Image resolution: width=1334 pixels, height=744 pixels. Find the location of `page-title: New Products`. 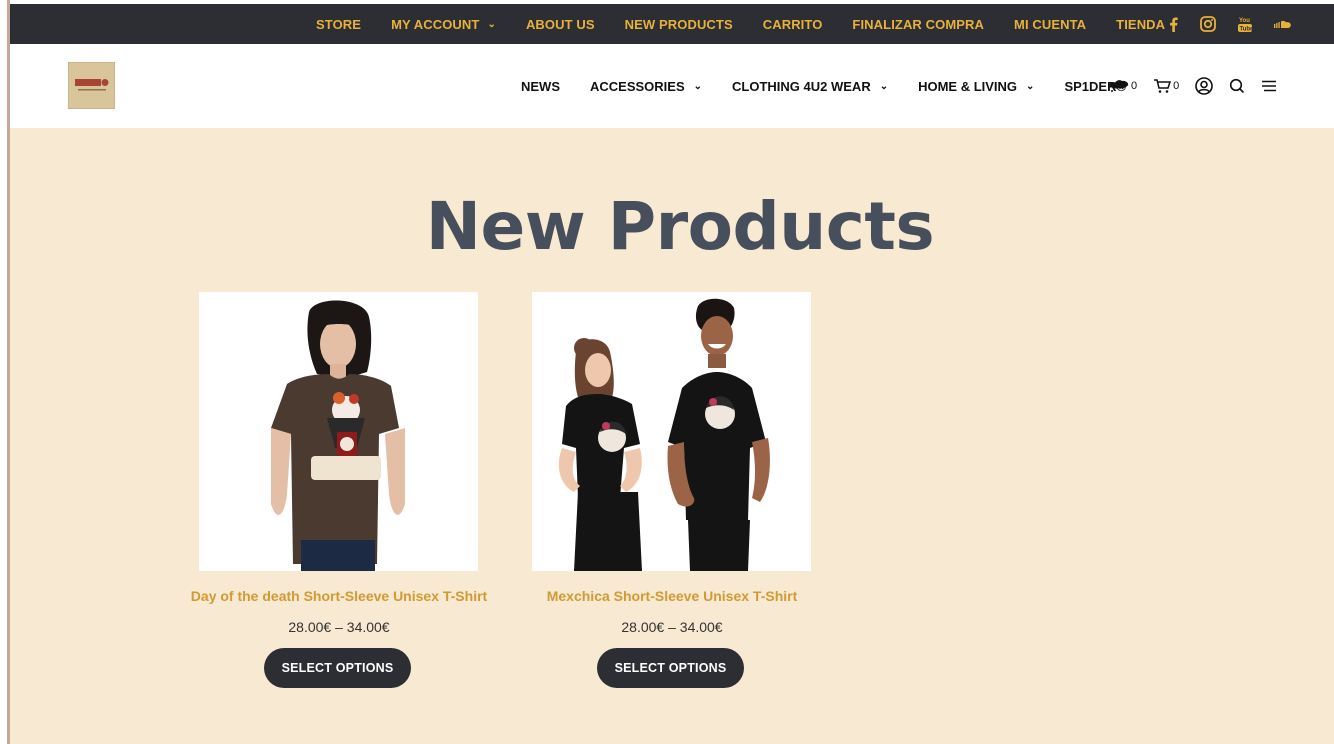

page-title: New Products is located at coordinates (680, 226).